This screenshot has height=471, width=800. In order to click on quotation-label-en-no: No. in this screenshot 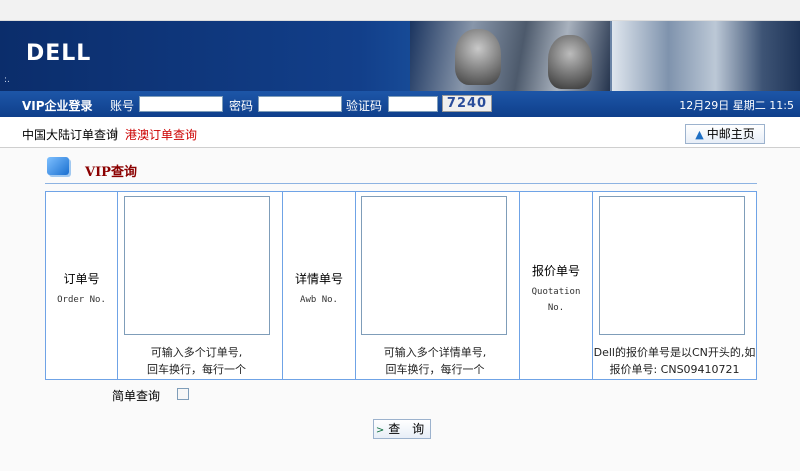, I will do `click(556, 308)`.